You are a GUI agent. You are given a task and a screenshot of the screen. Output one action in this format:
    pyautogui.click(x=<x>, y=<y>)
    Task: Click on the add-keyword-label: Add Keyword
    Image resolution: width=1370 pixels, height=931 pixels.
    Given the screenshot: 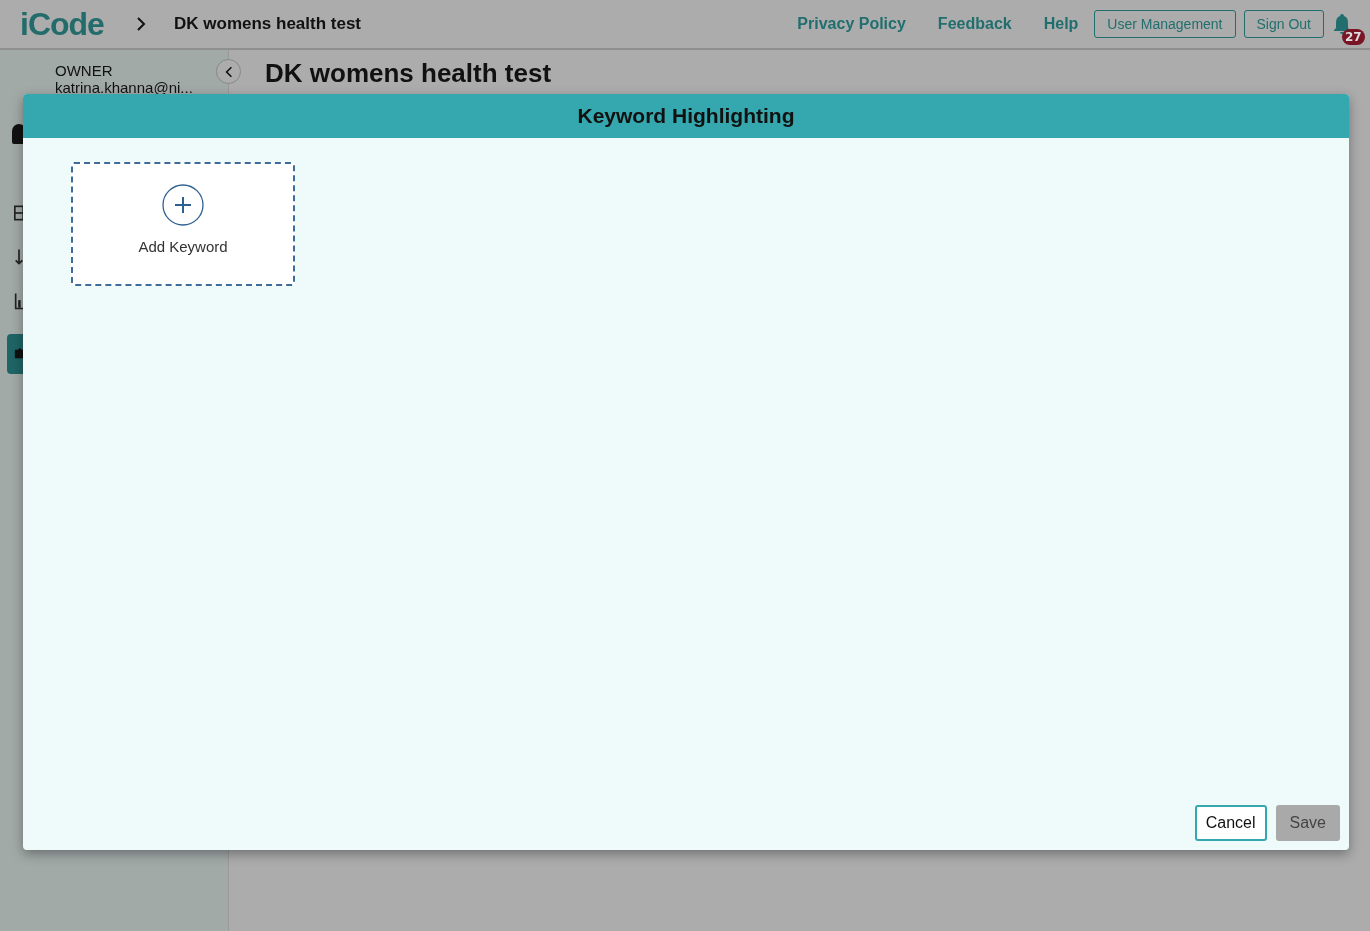 What is the action you would take?
    pyautogui.click(x=183, y=246)
    